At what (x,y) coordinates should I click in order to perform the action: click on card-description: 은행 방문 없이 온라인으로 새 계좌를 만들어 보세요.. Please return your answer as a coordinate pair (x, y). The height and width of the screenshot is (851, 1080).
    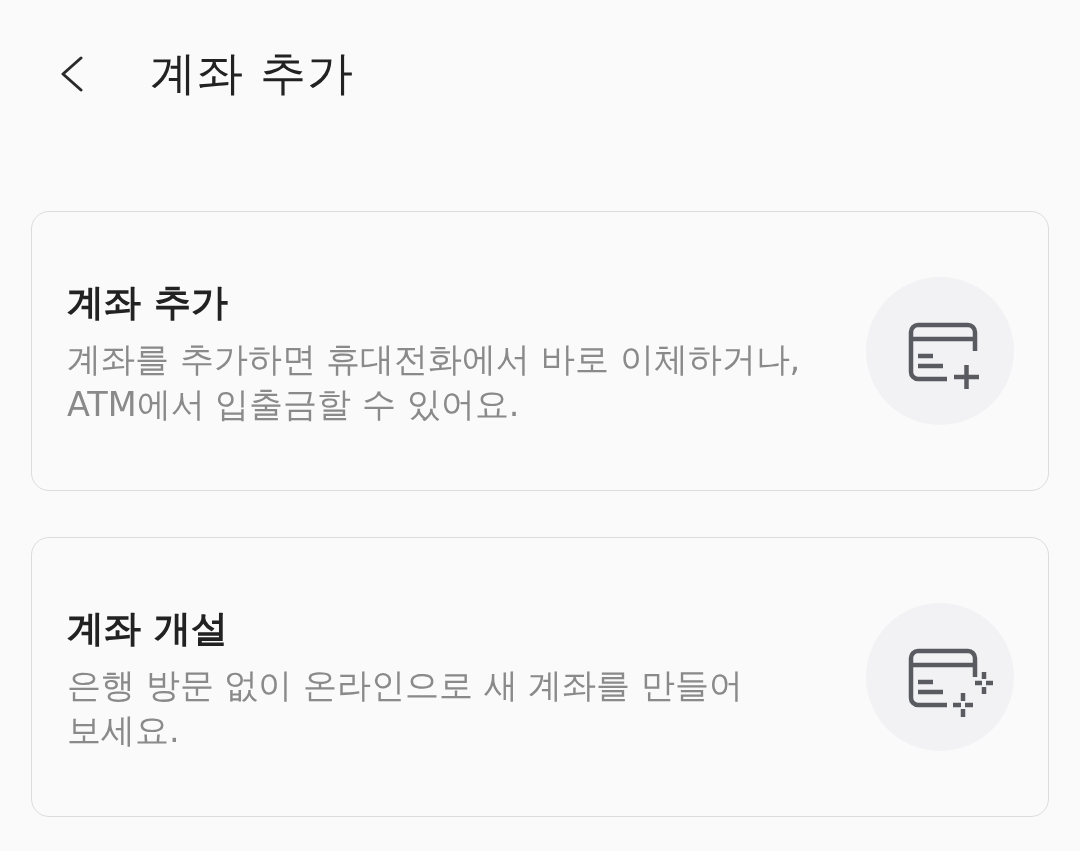
    Looking at the image, I should click on (405, 709).